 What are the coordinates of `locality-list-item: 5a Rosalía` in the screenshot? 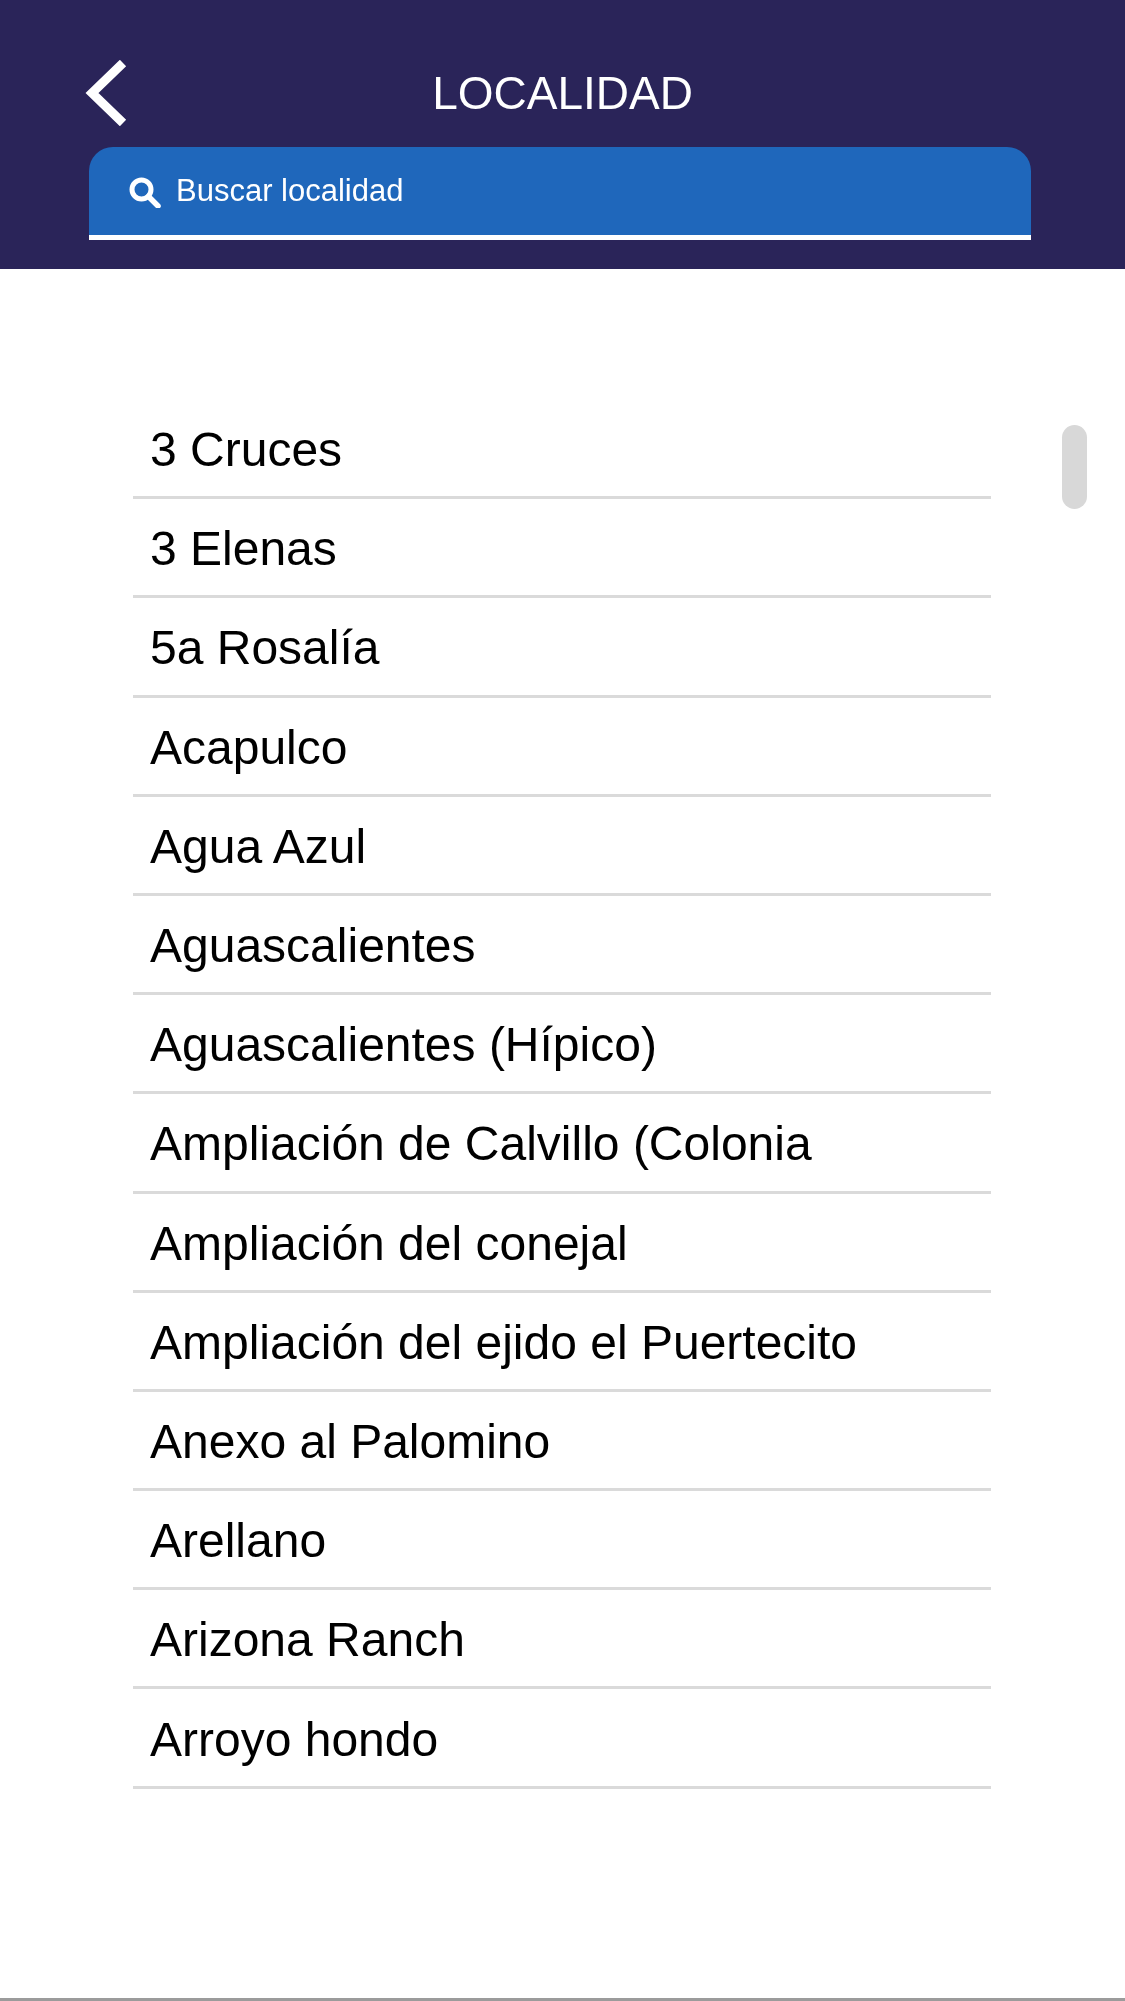 It's located at (562, 648).